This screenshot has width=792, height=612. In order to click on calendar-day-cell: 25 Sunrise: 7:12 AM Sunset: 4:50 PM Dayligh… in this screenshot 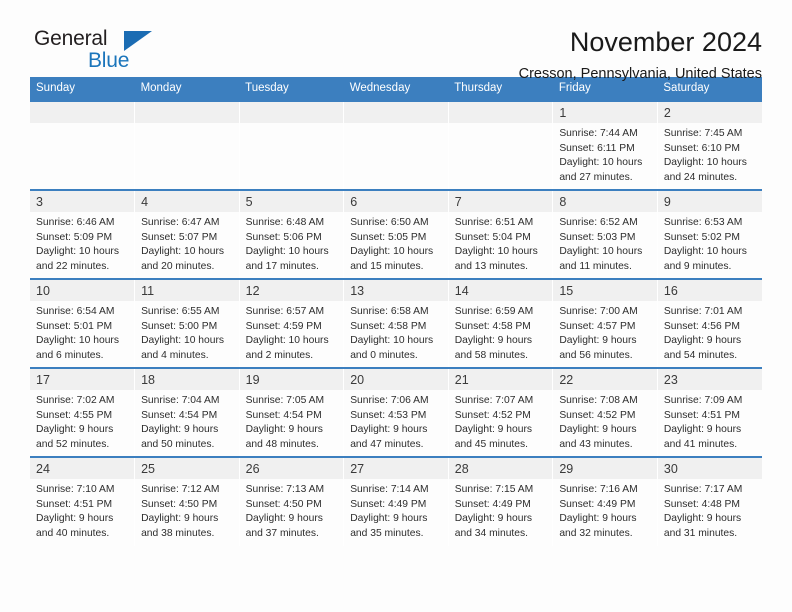, I will do `click(187, 501)`.